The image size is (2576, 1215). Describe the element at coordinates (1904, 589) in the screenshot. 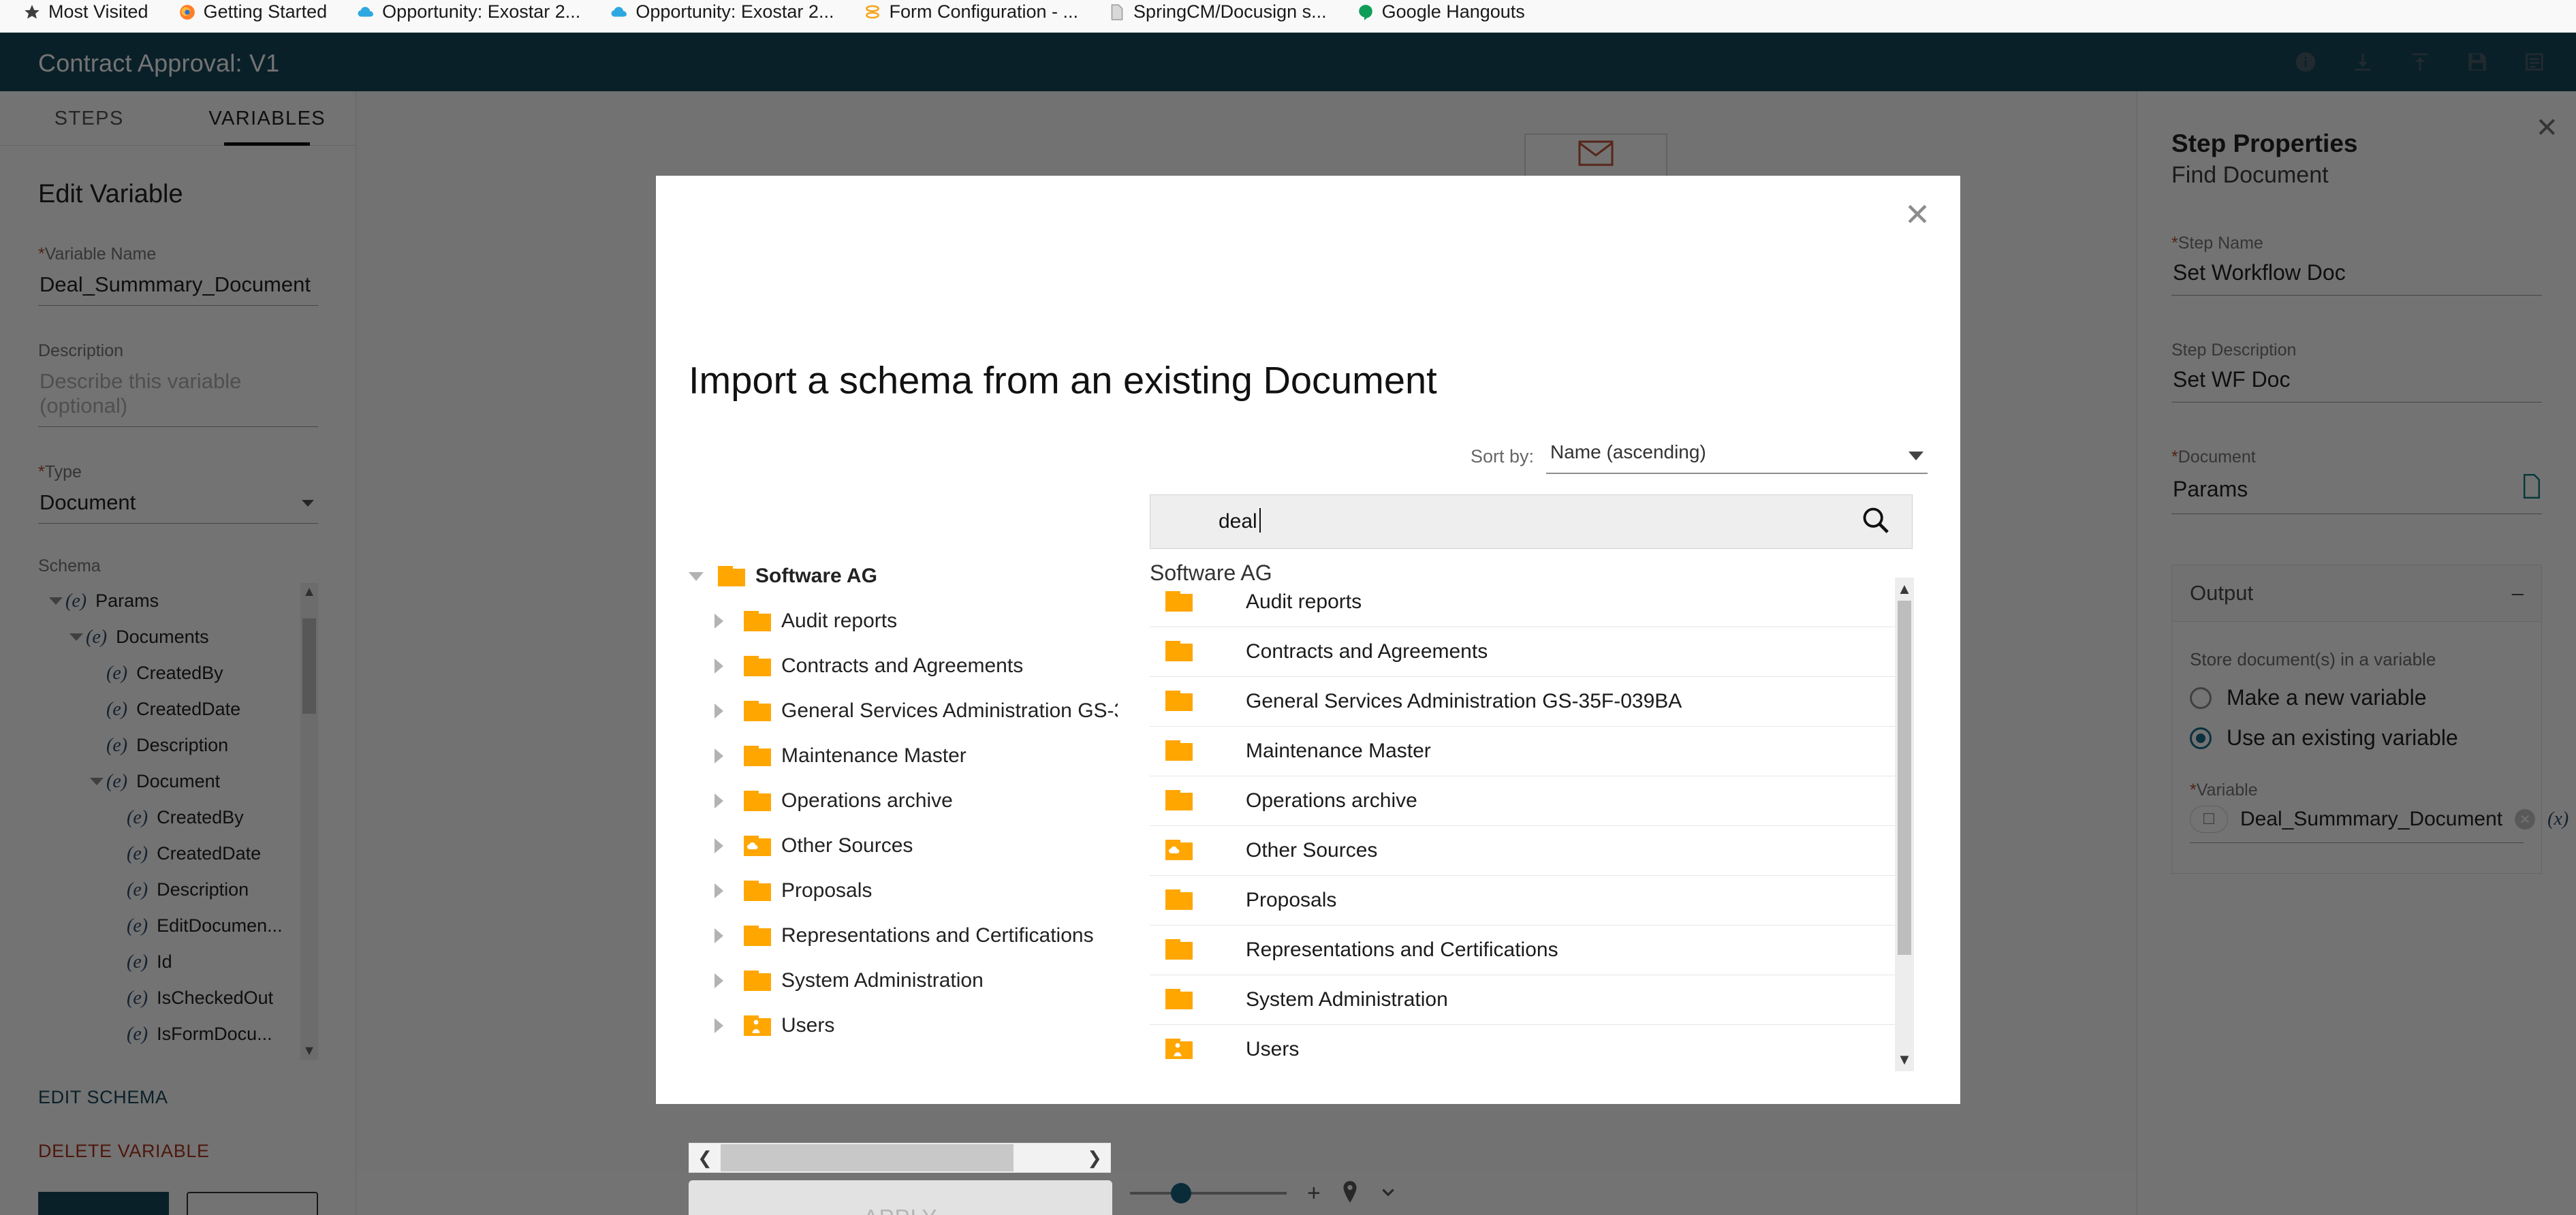

I see `chevron-up-icon: ▲` at that location.